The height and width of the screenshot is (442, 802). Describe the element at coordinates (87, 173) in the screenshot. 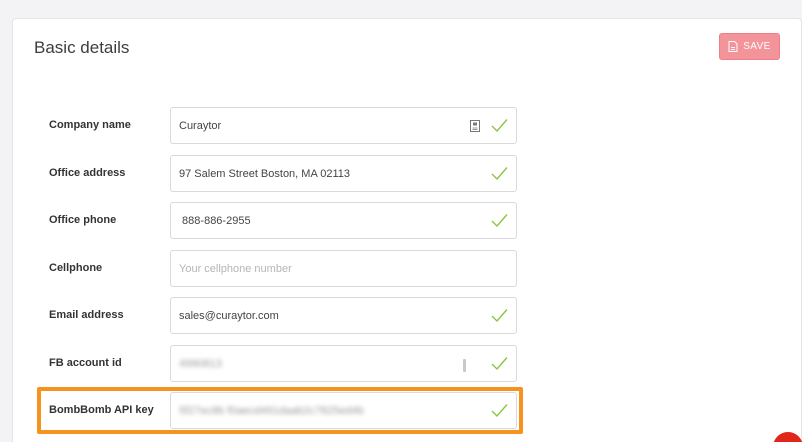

I see `office-address-label: Office address` at that location.